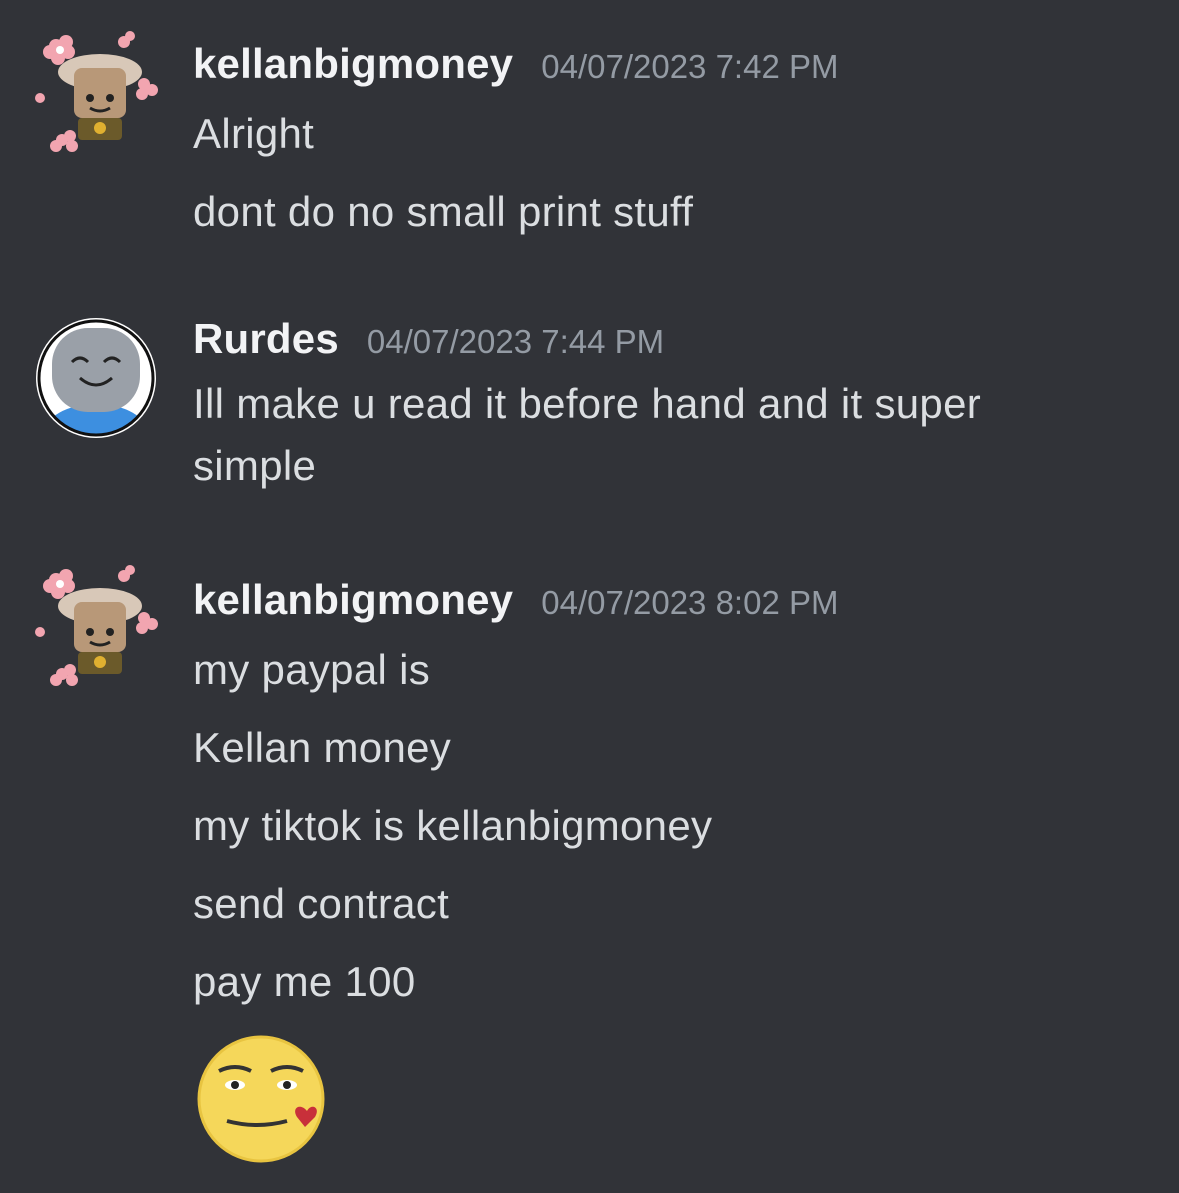 The height and width of the screenshot is (1193, 1179). I want to click on message-text: simple, so click(255, 465).